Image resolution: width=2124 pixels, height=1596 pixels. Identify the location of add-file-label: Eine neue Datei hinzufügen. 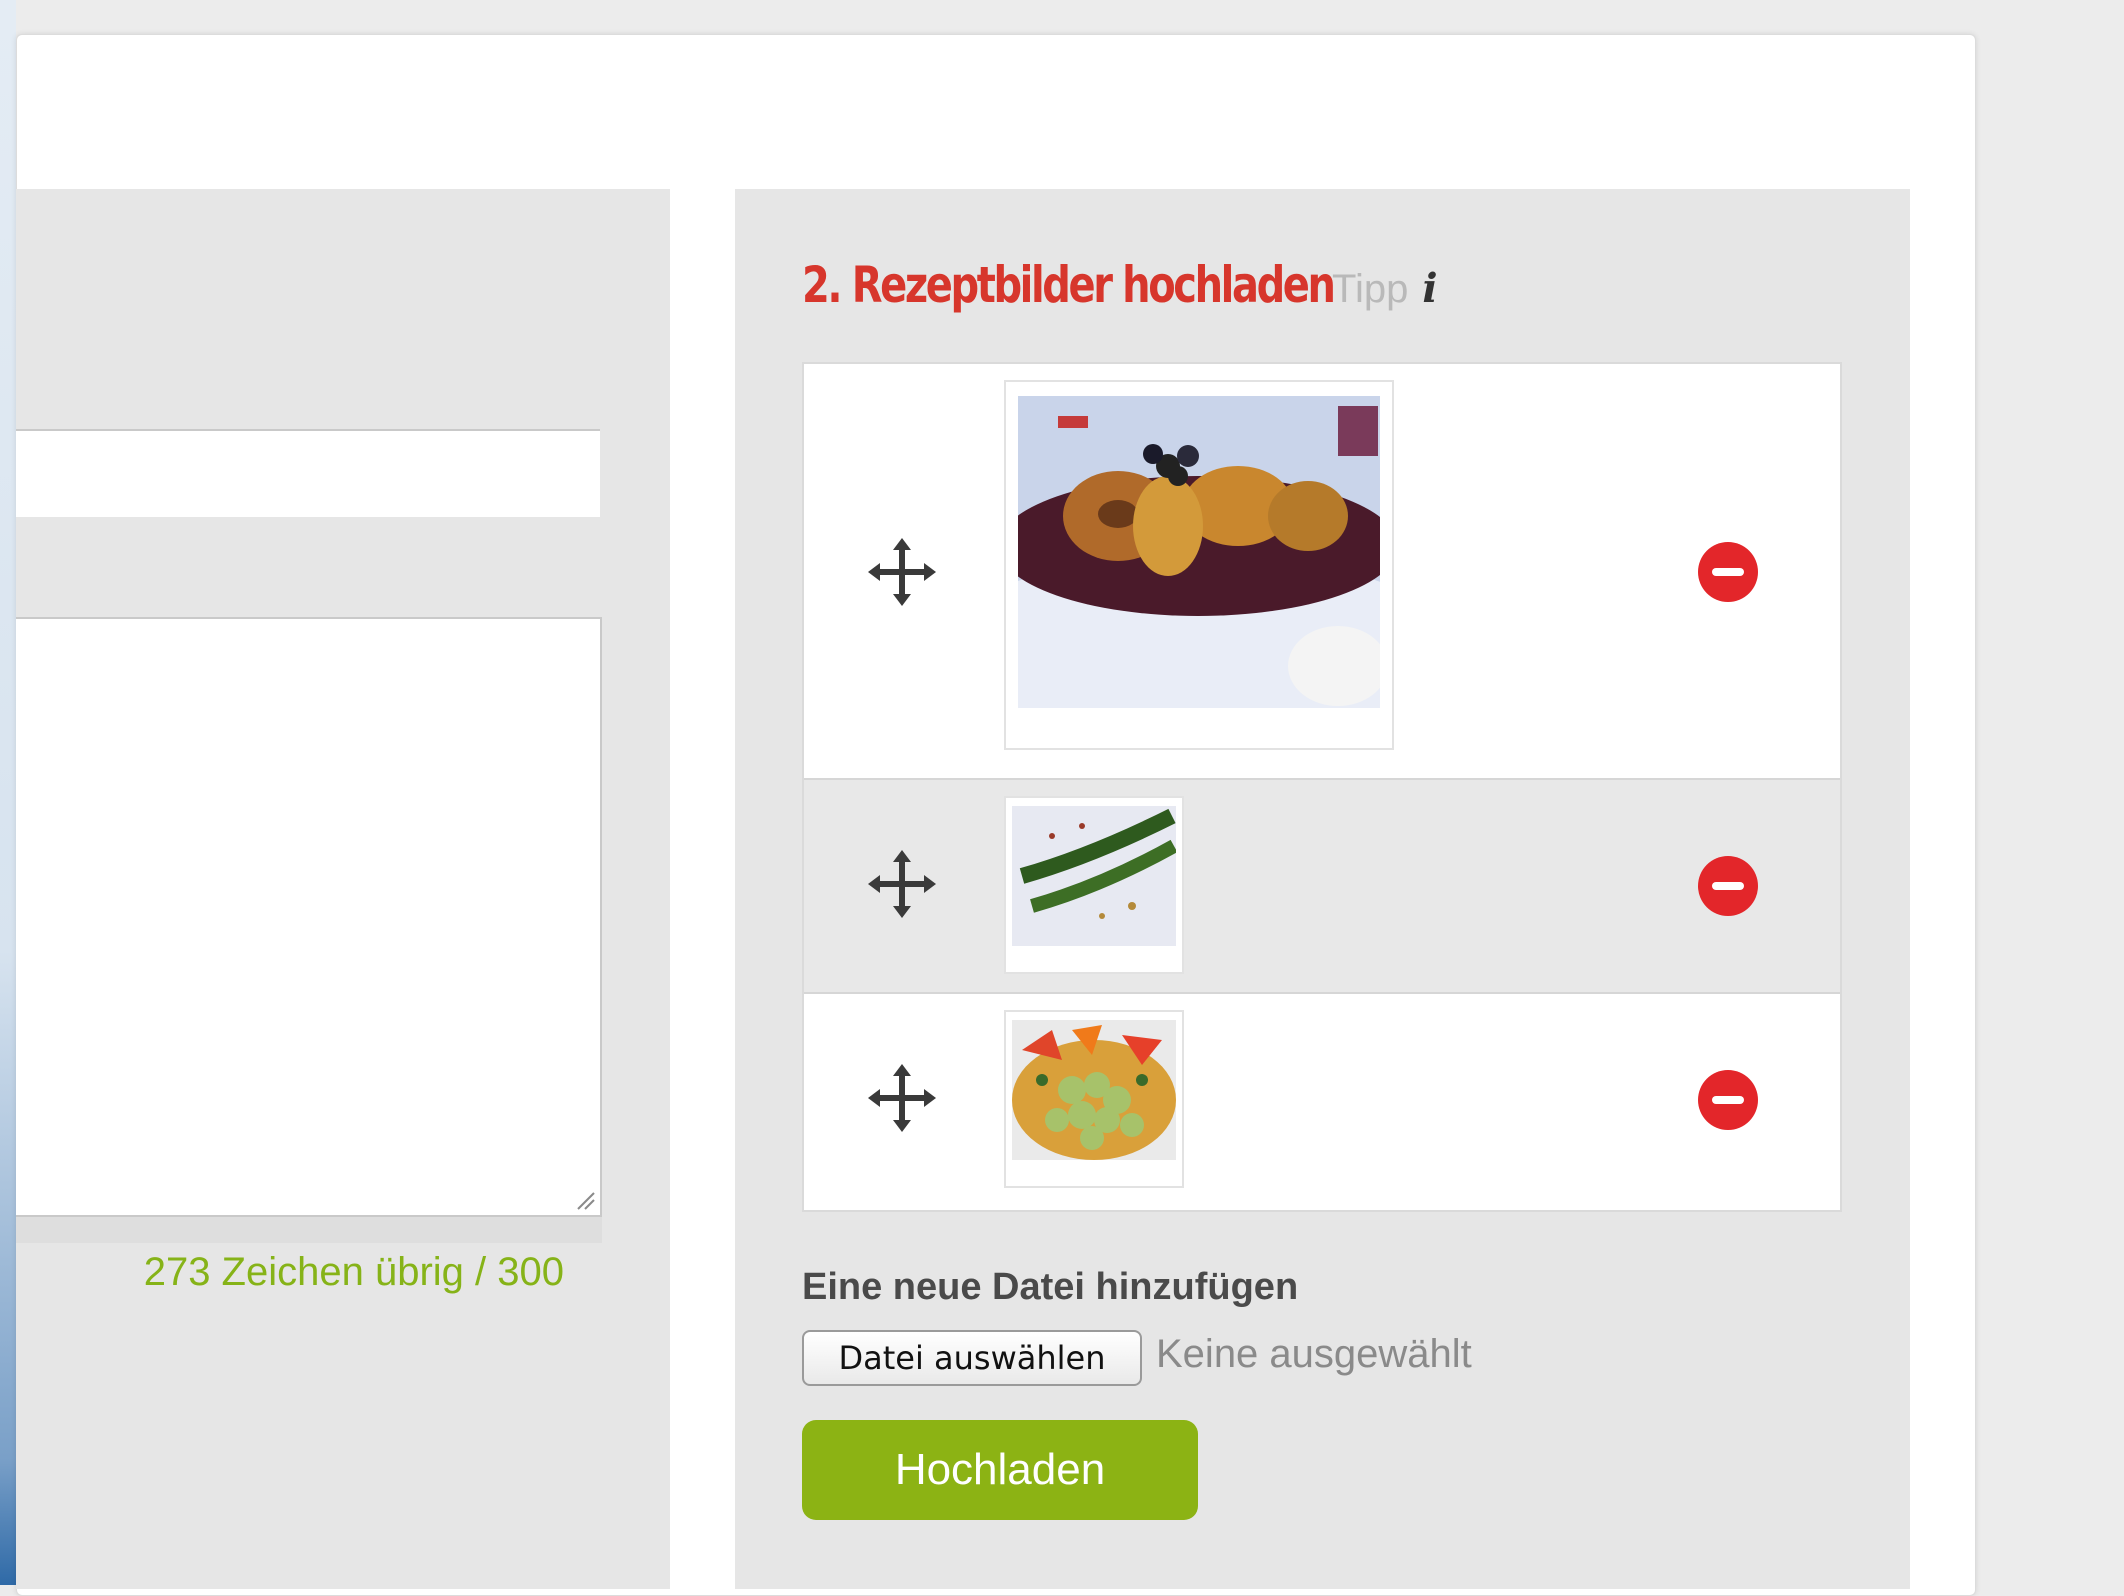
(1050, 1287).